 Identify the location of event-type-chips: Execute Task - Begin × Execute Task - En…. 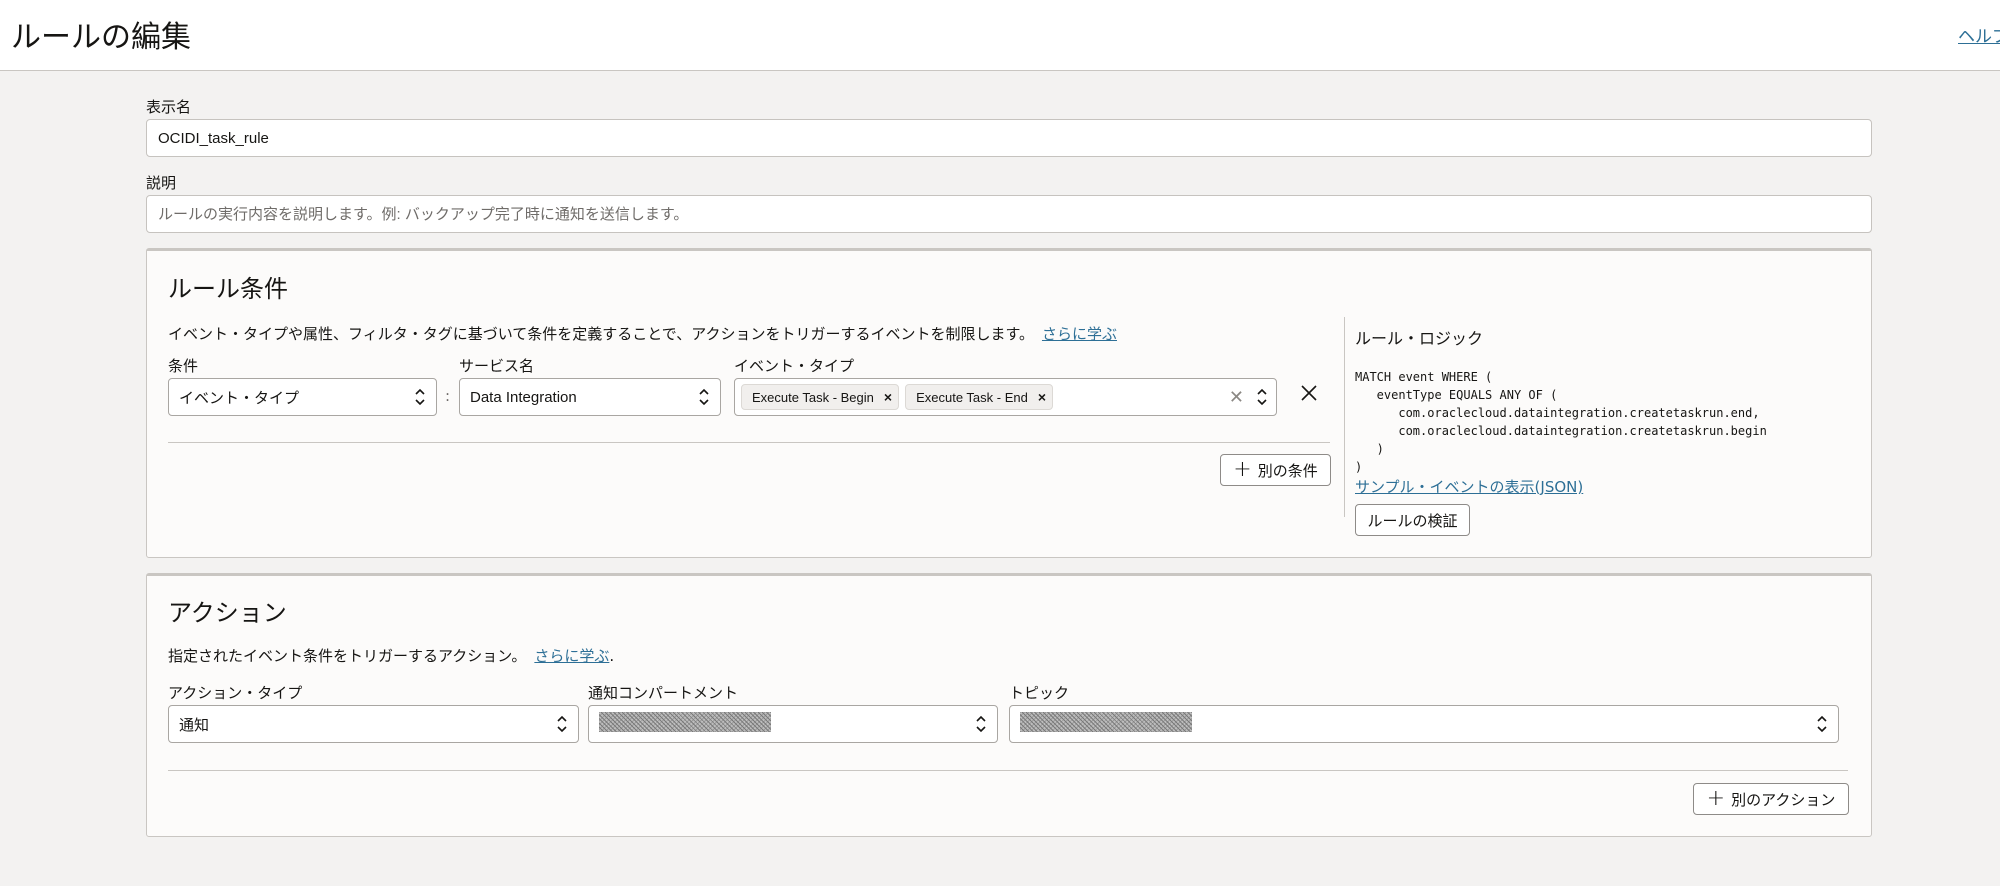
(985, 397).